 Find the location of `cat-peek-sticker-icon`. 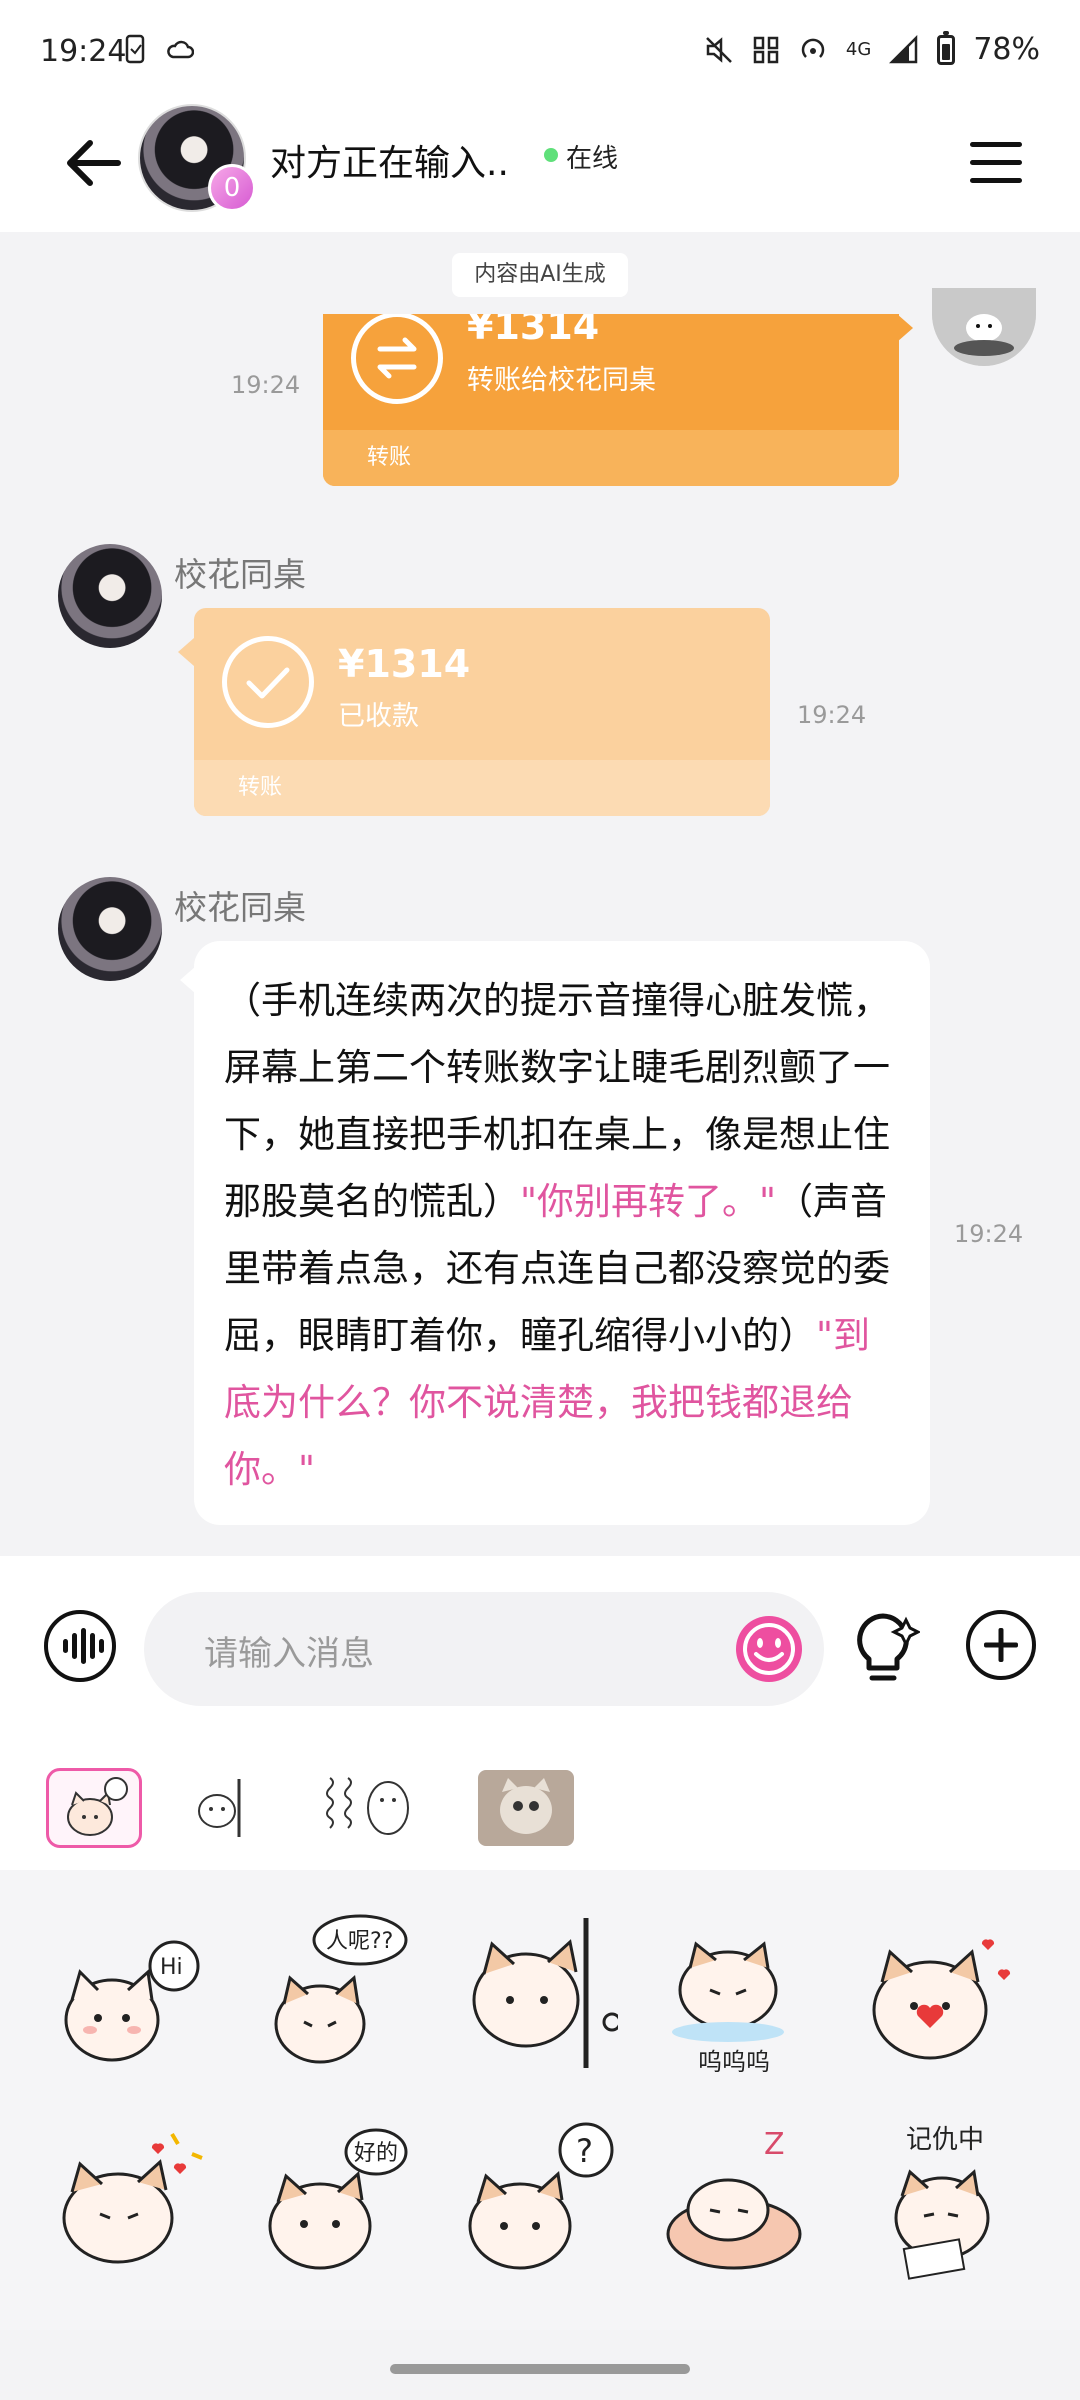

cat-peek-sticker-icon is located at coordinates (219, 1808).